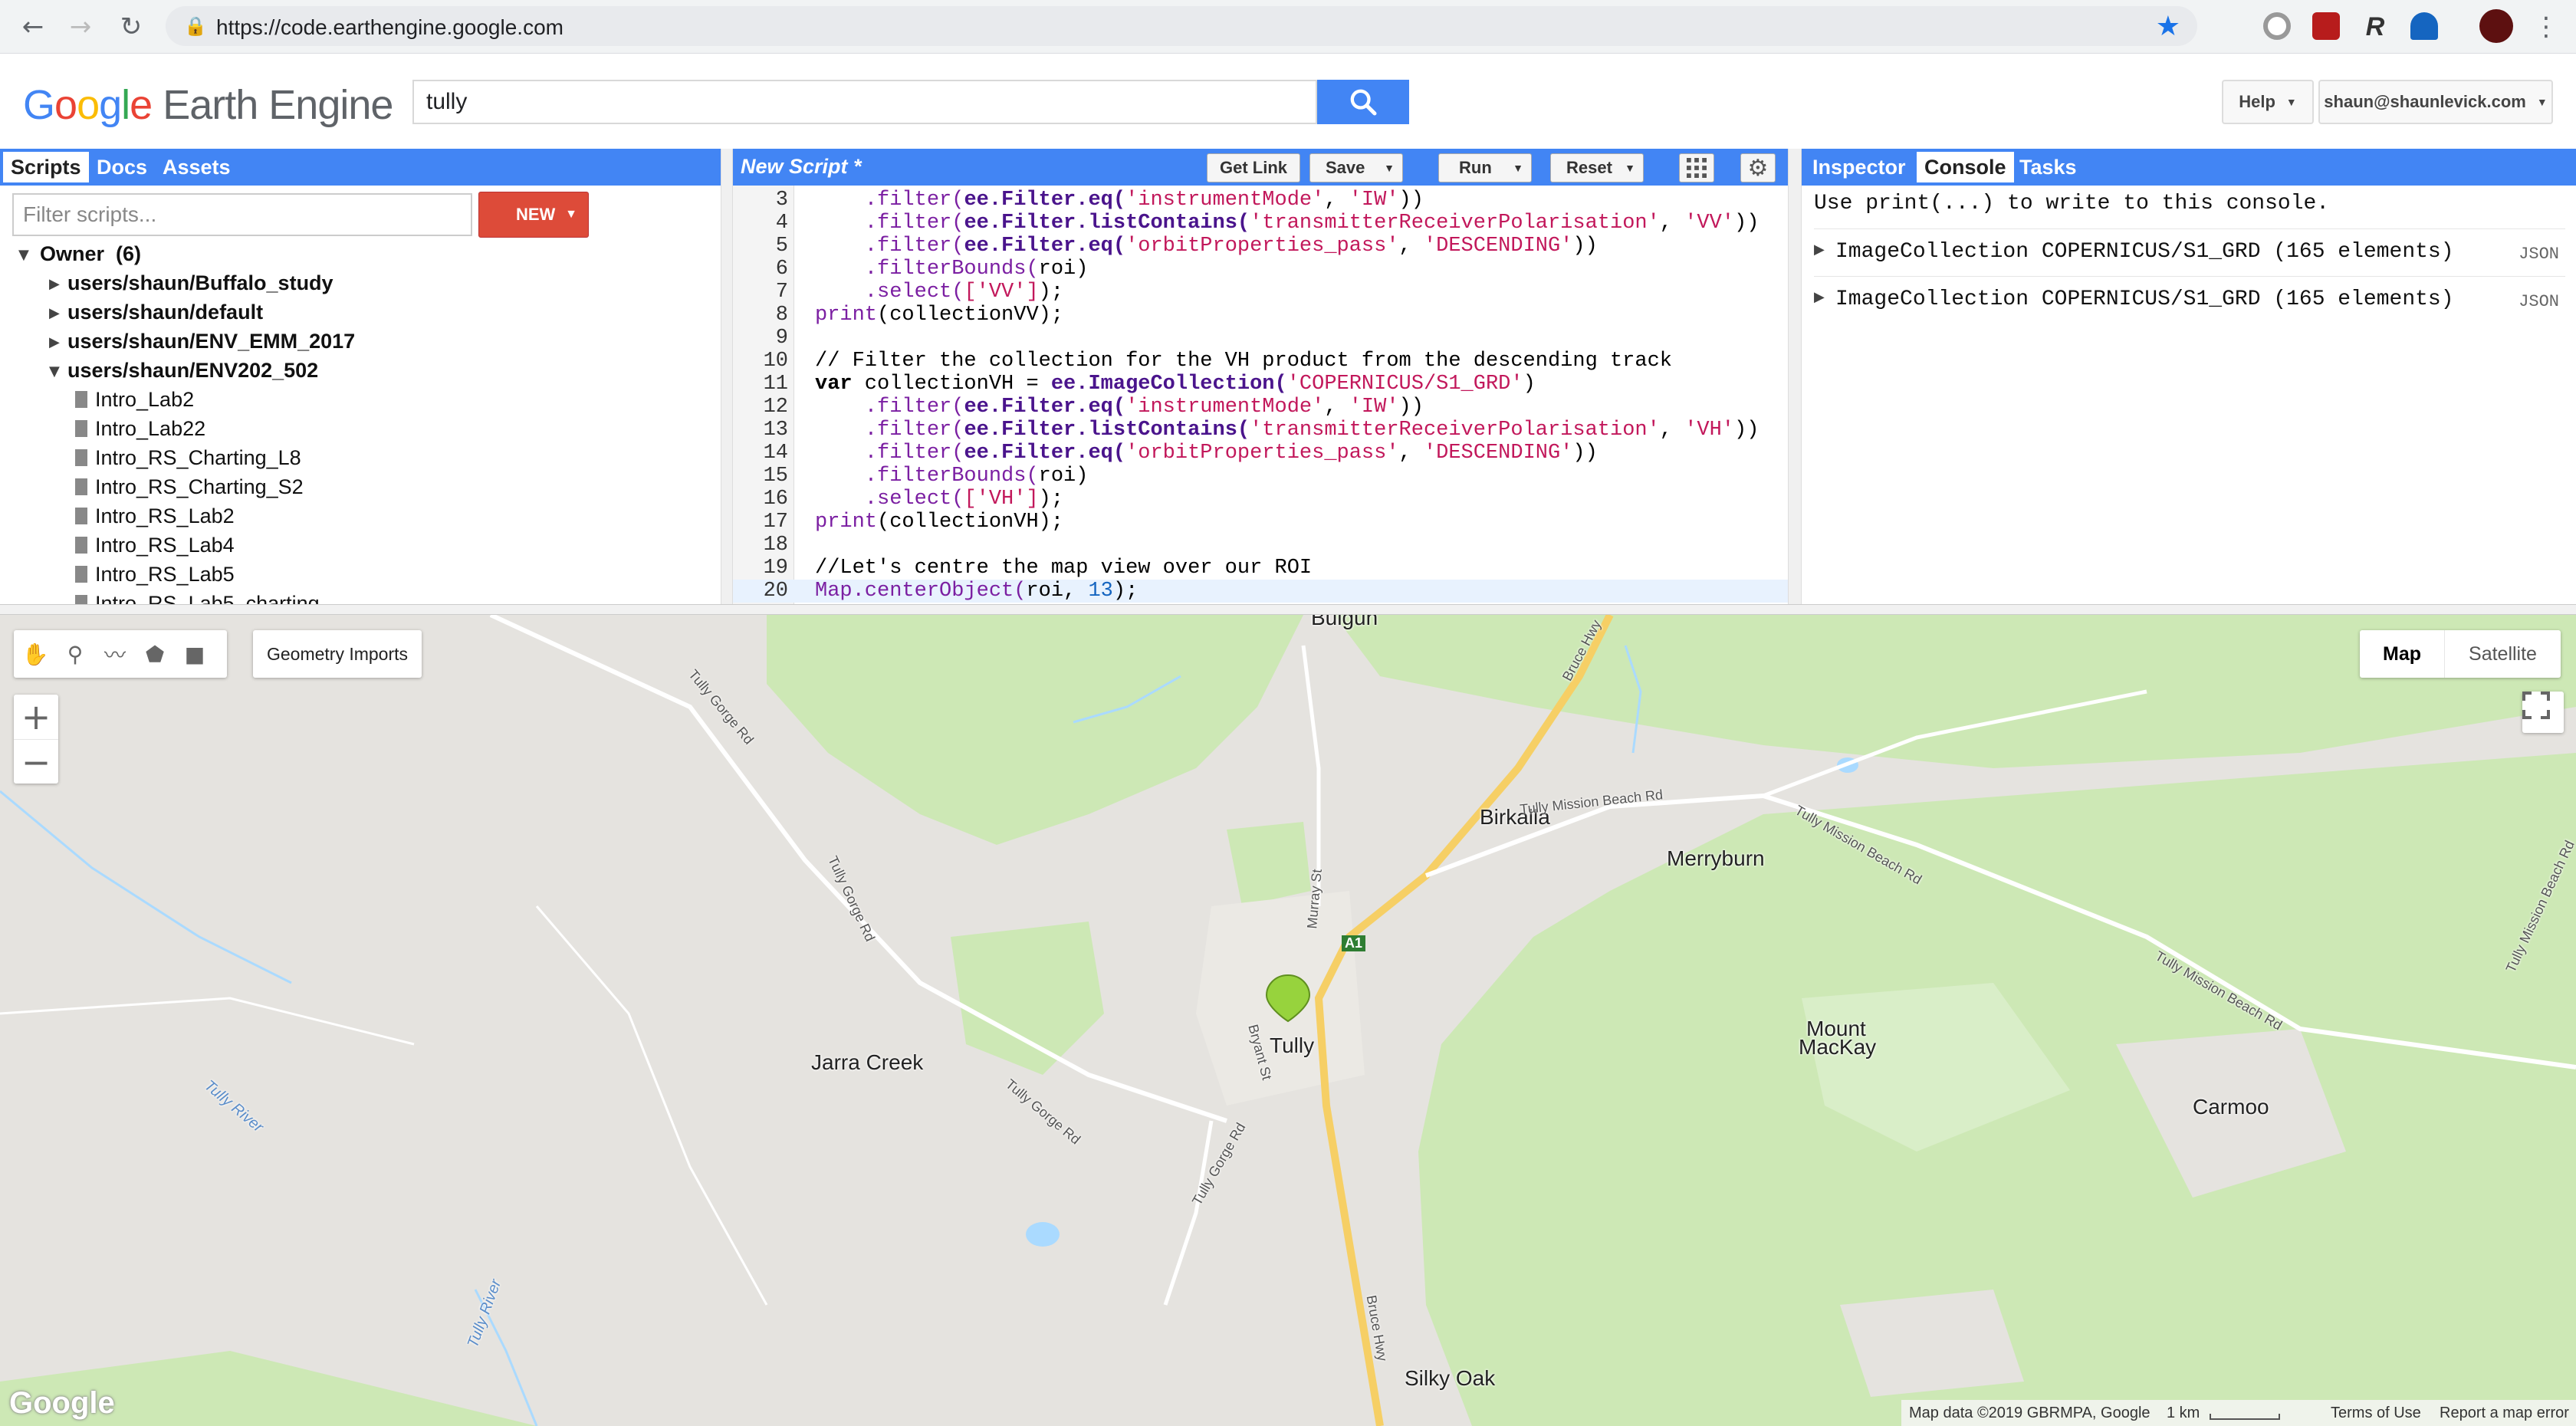 The image size is (2576, 1426). What do you see at coordinates (1363, 102) in the screenshot?
I see `search-button` at bounding box center [1363, 102].